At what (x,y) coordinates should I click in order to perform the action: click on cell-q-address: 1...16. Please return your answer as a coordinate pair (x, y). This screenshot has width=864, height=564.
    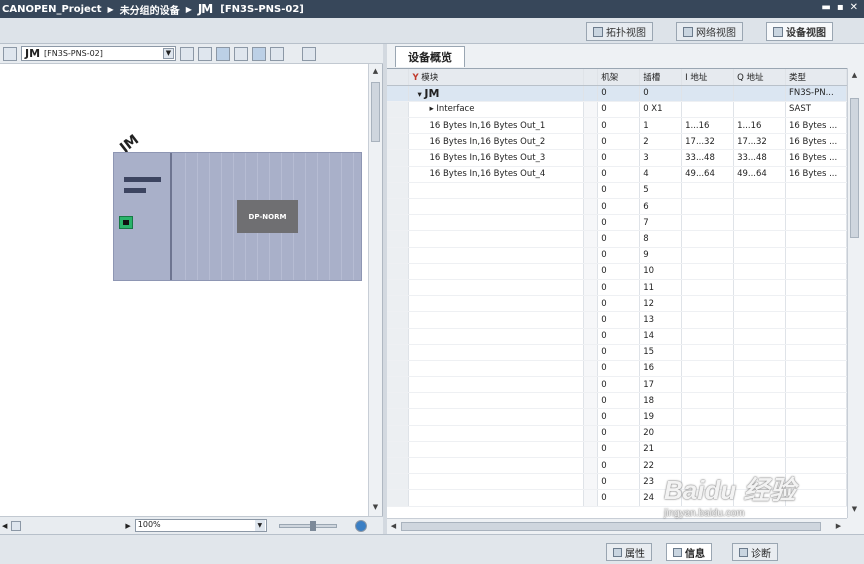
    Looking at the image, I should click on (759, 126).